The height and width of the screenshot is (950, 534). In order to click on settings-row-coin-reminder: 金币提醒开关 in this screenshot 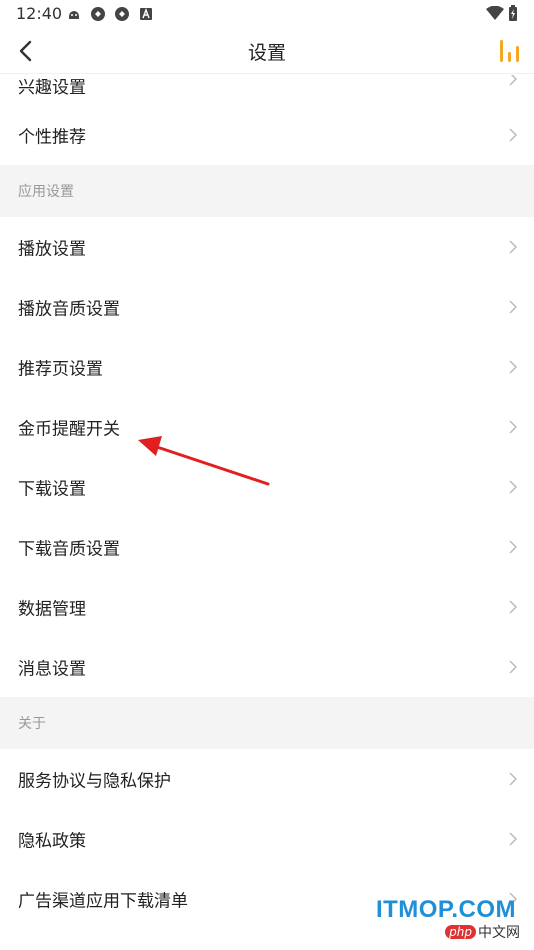, I will do `click(267, 427)`.